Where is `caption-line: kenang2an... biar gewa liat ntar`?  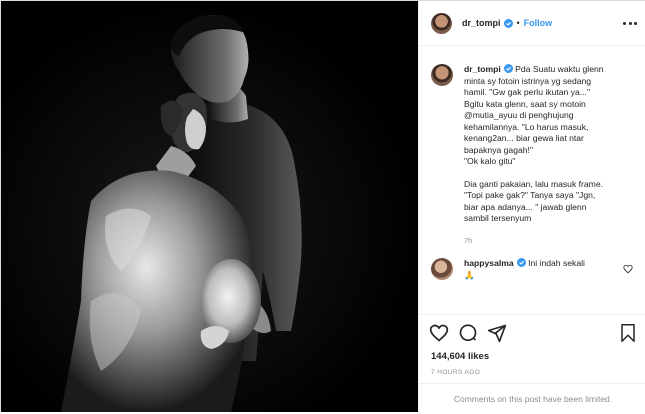 caption-line: kenang2an... biar gewa liat ntar is located at coordinates (524, 138).